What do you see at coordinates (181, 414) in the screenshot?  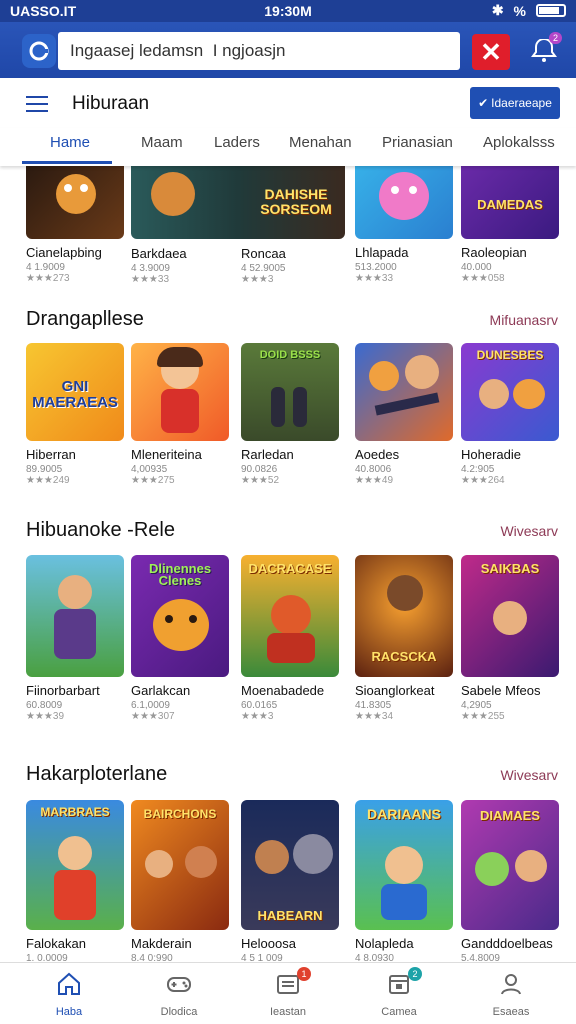 I see `game-card: Mleneriteina 4,00935 ★★★275` at bounding box center [181, 414].